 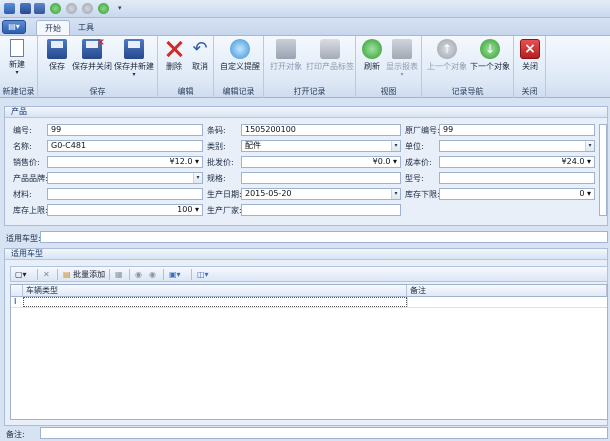 I want to click on model-input, so click(x=517, y=178).